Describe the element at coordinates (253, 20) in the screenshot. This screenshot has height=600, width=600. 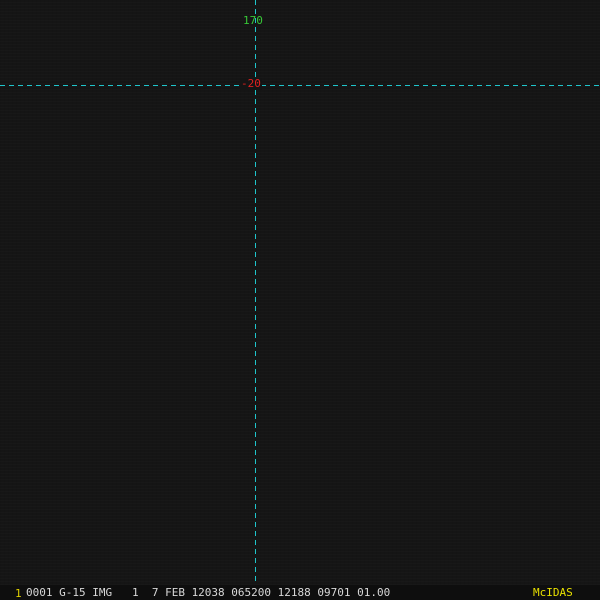
I see `longitude-grid-label: 170` at that location.